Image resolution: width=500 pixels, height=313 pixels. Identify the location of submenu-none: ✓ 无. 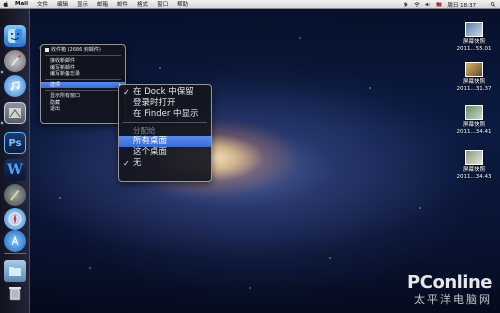
(165, 163).